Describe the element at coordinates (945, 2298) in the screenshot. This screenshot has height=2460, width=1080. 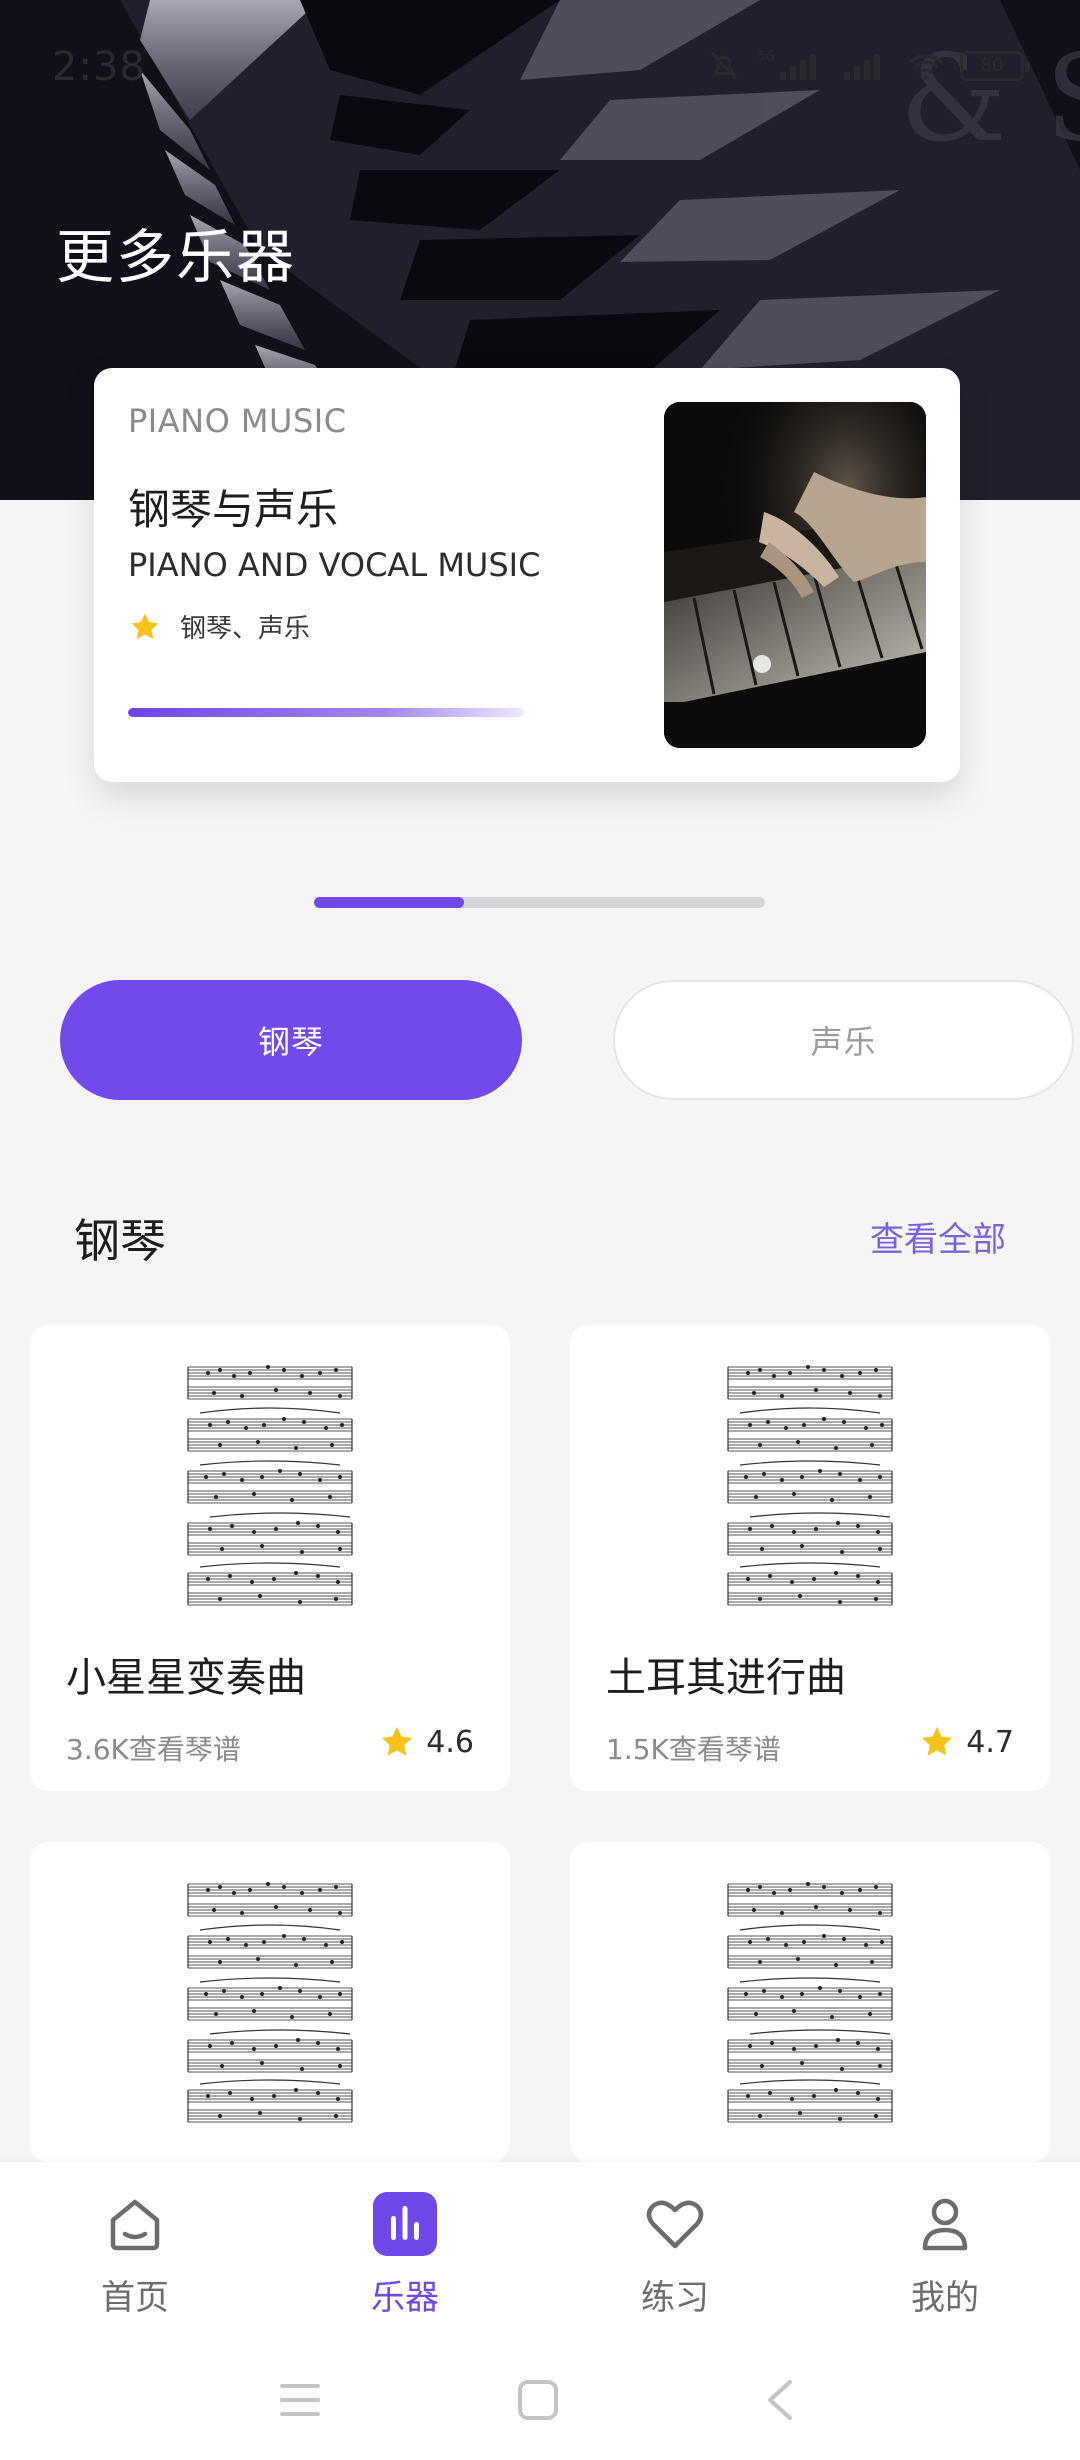
I see `nav-profile-label: 我的` at that location.